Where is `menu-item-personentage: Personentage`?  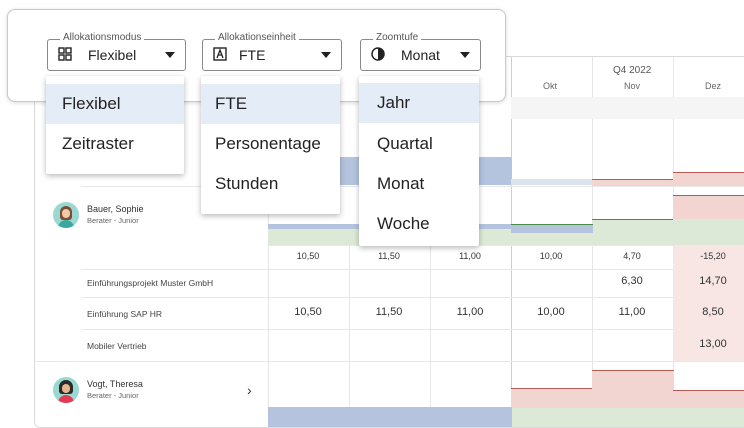
menu-item-personentage: Personentage is located at coordinates (270, 144).